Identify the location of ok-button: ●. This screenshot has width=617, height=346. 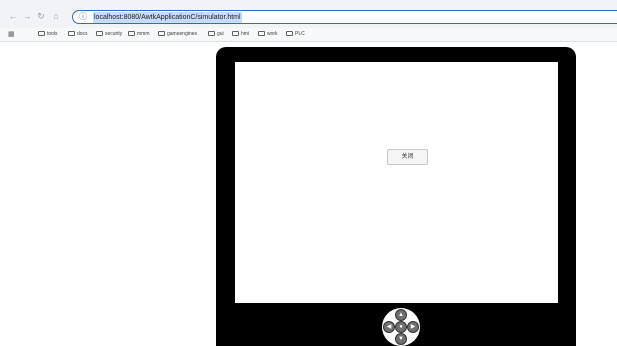
(401, 327).